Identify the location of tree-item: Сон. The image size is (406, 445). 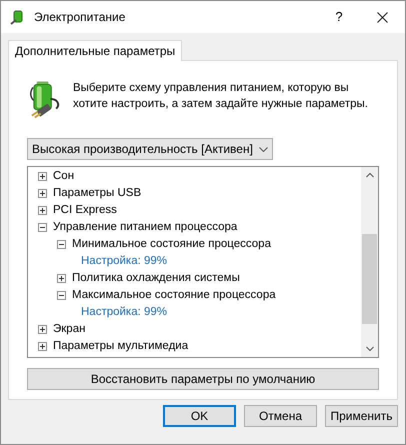
(63, 177).